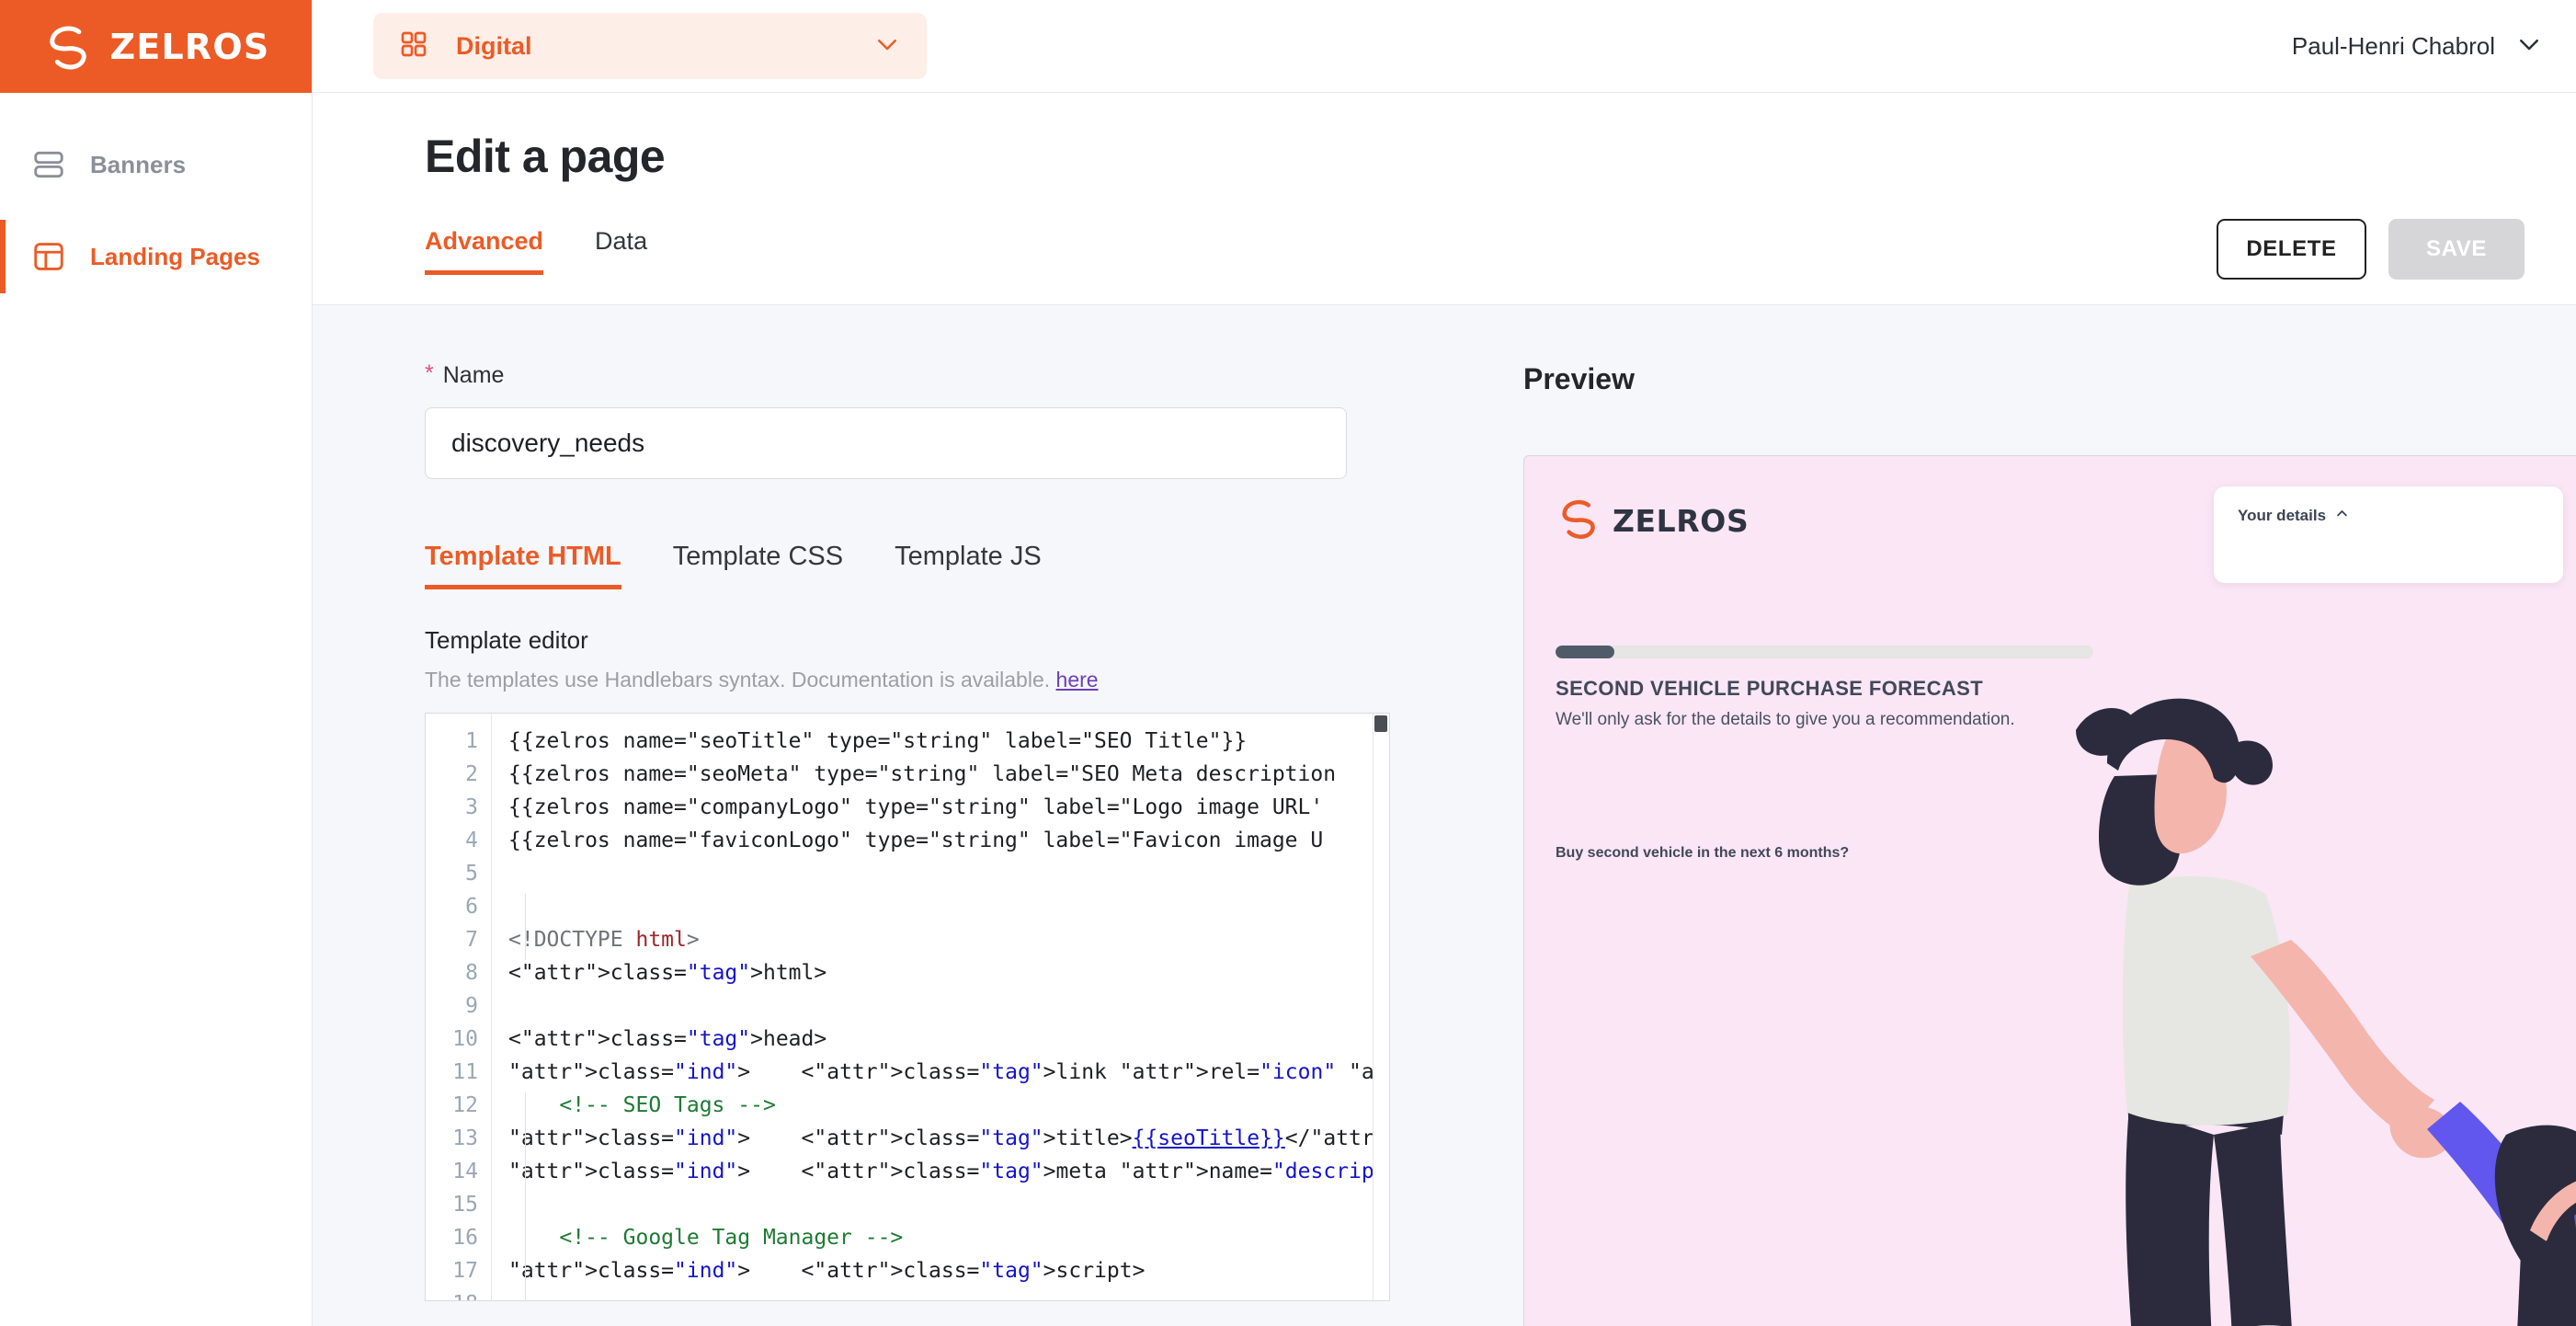 The width and height of the screenshot is (2576, 1326). Describe the element at coordinates (950, 375) in the screenshot. I see `name-field-label: * Name` at that location.